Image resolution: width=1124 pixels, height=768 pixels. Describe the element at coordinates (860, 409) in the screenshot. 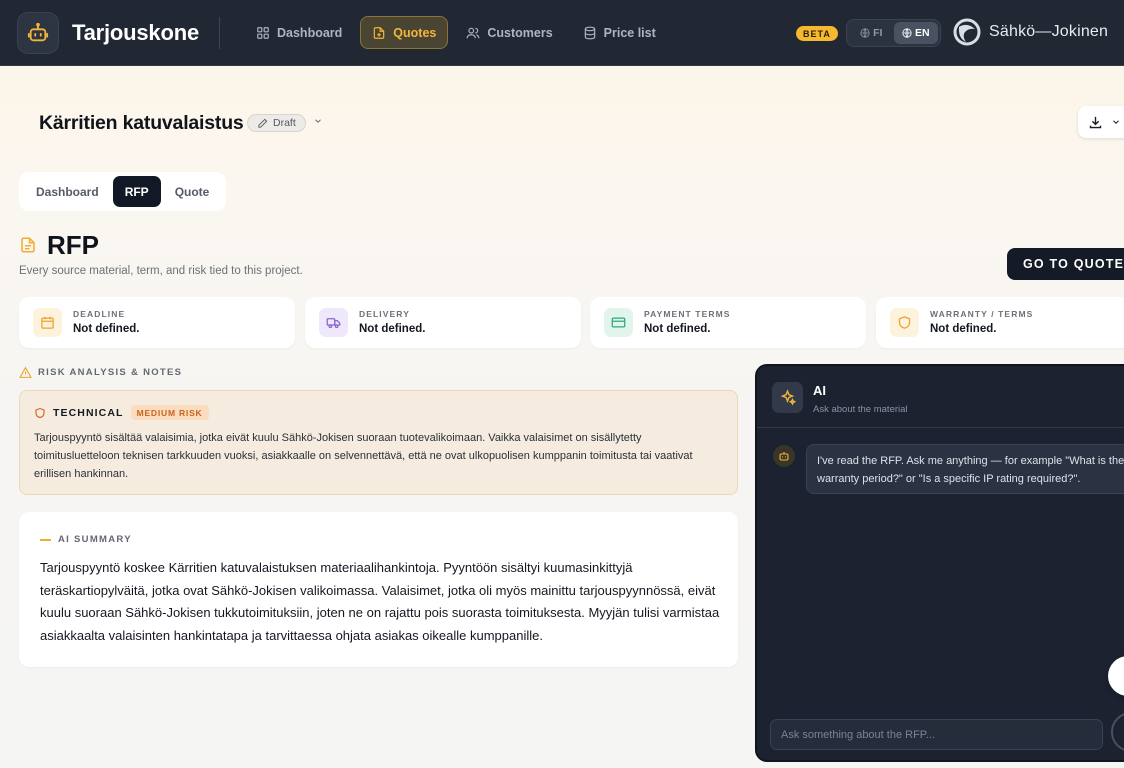

I see `ai-chat-subtitle: Ask about the material` at that location.